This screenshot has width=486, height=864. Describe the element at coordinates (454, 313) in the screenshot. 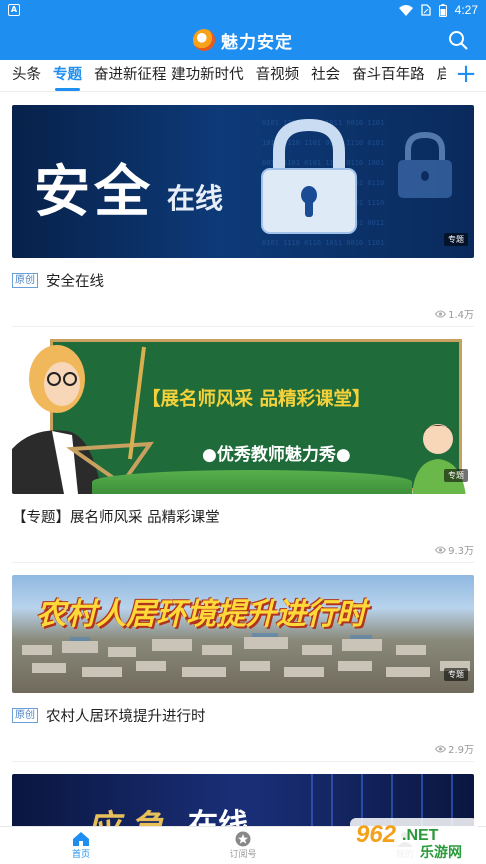

I see `view-count: 1.4万` at that location.